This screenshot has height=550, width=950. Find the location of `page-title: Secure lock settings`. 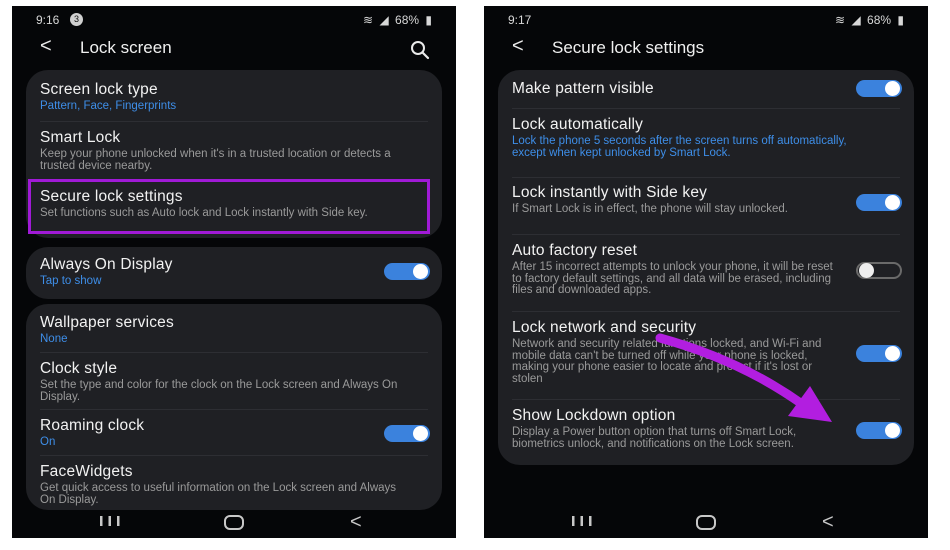

page-title: Secure lock settings is located at coordinates (628, 47).